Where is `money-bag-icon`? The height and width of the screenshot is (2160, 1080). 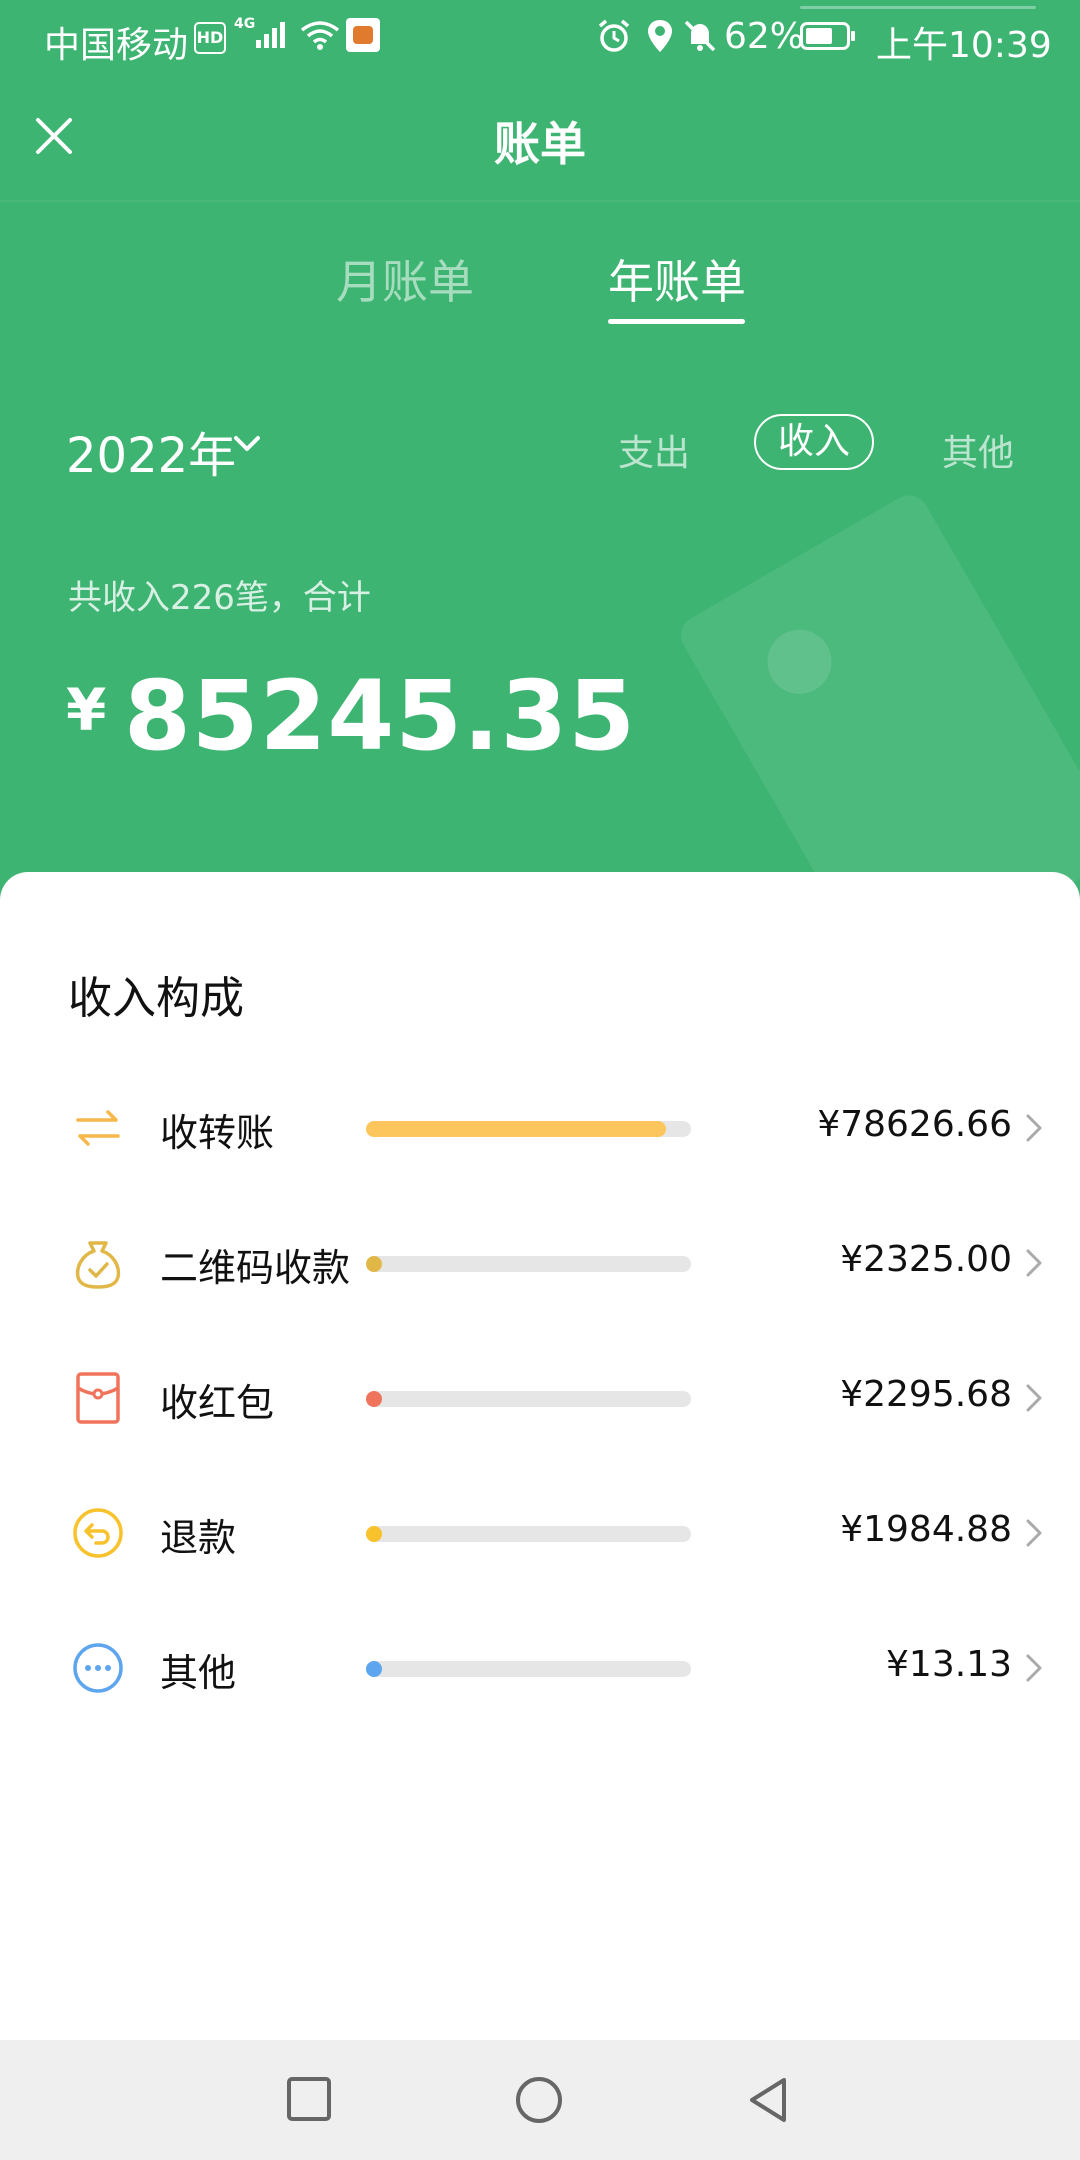
money-bag-icon is located at coordinates (98, 1265).